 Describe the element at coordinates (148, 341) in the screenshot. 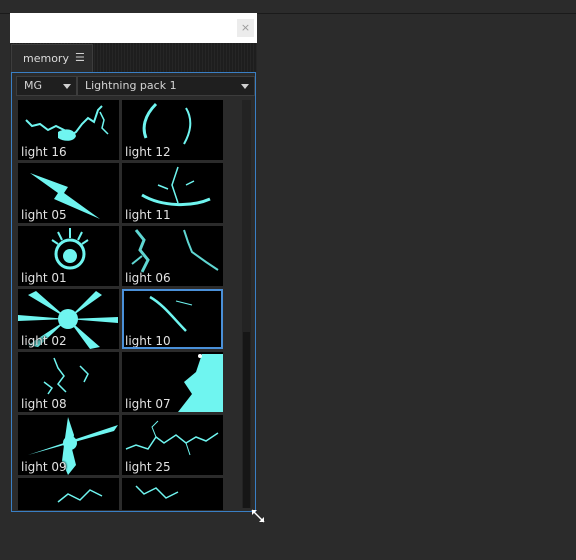

I see `thumbnail-label: light 10` at that location.